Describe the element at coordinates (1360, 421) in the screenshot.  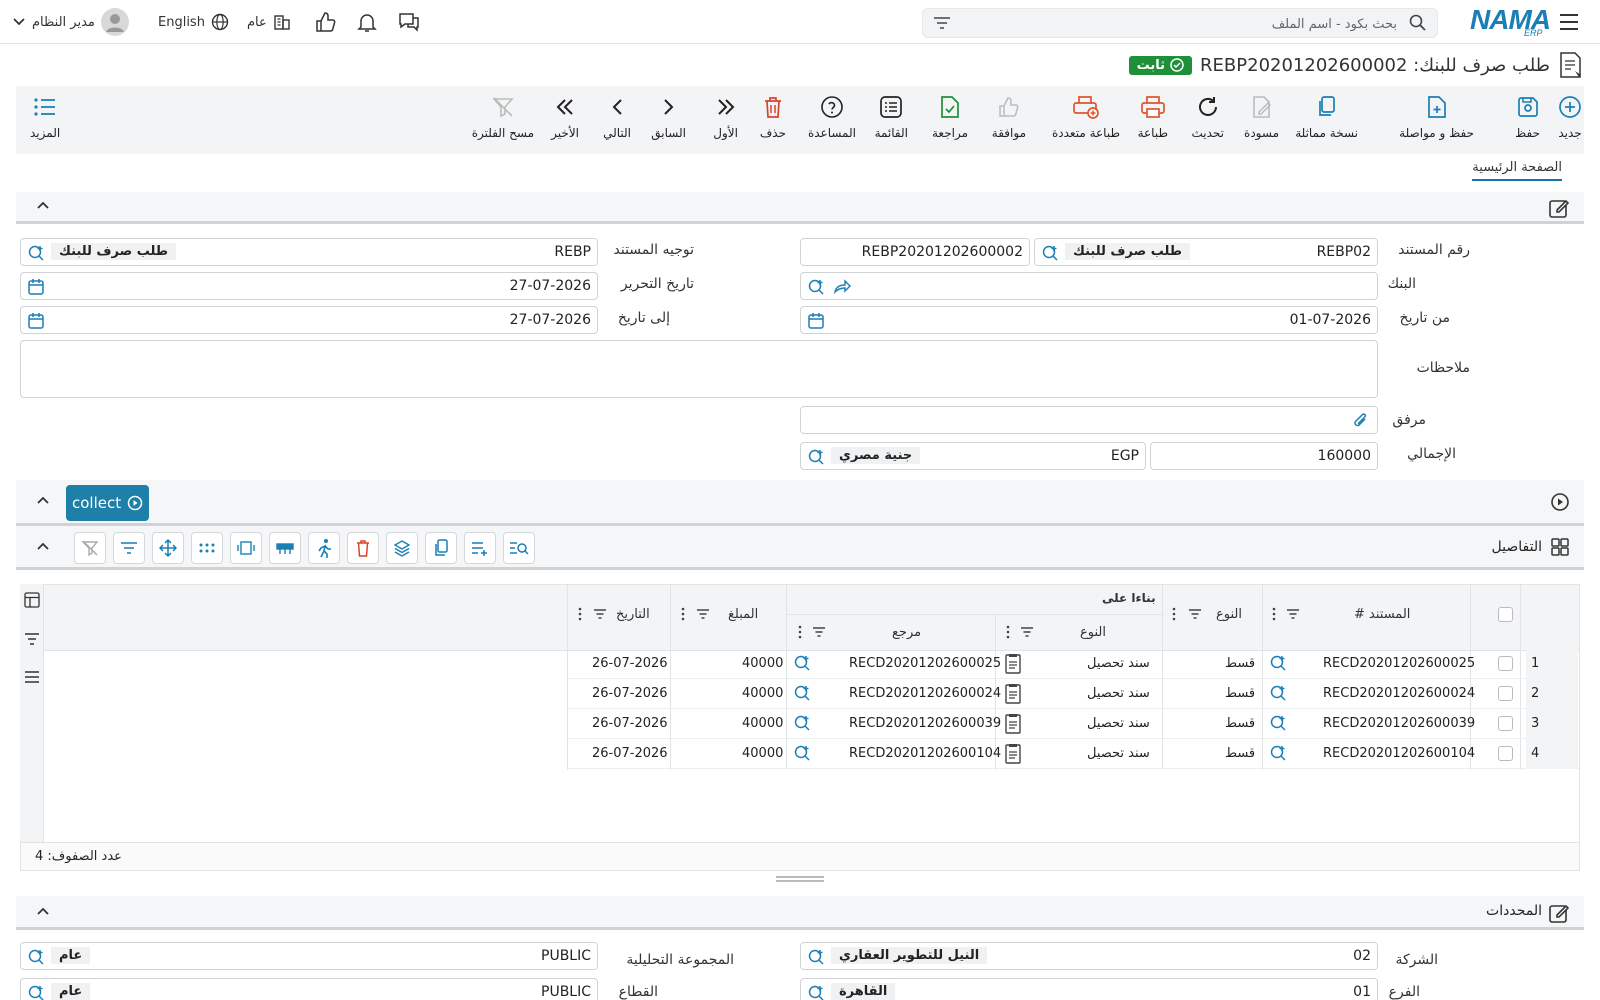
I see `paperclip-icon` at that location.